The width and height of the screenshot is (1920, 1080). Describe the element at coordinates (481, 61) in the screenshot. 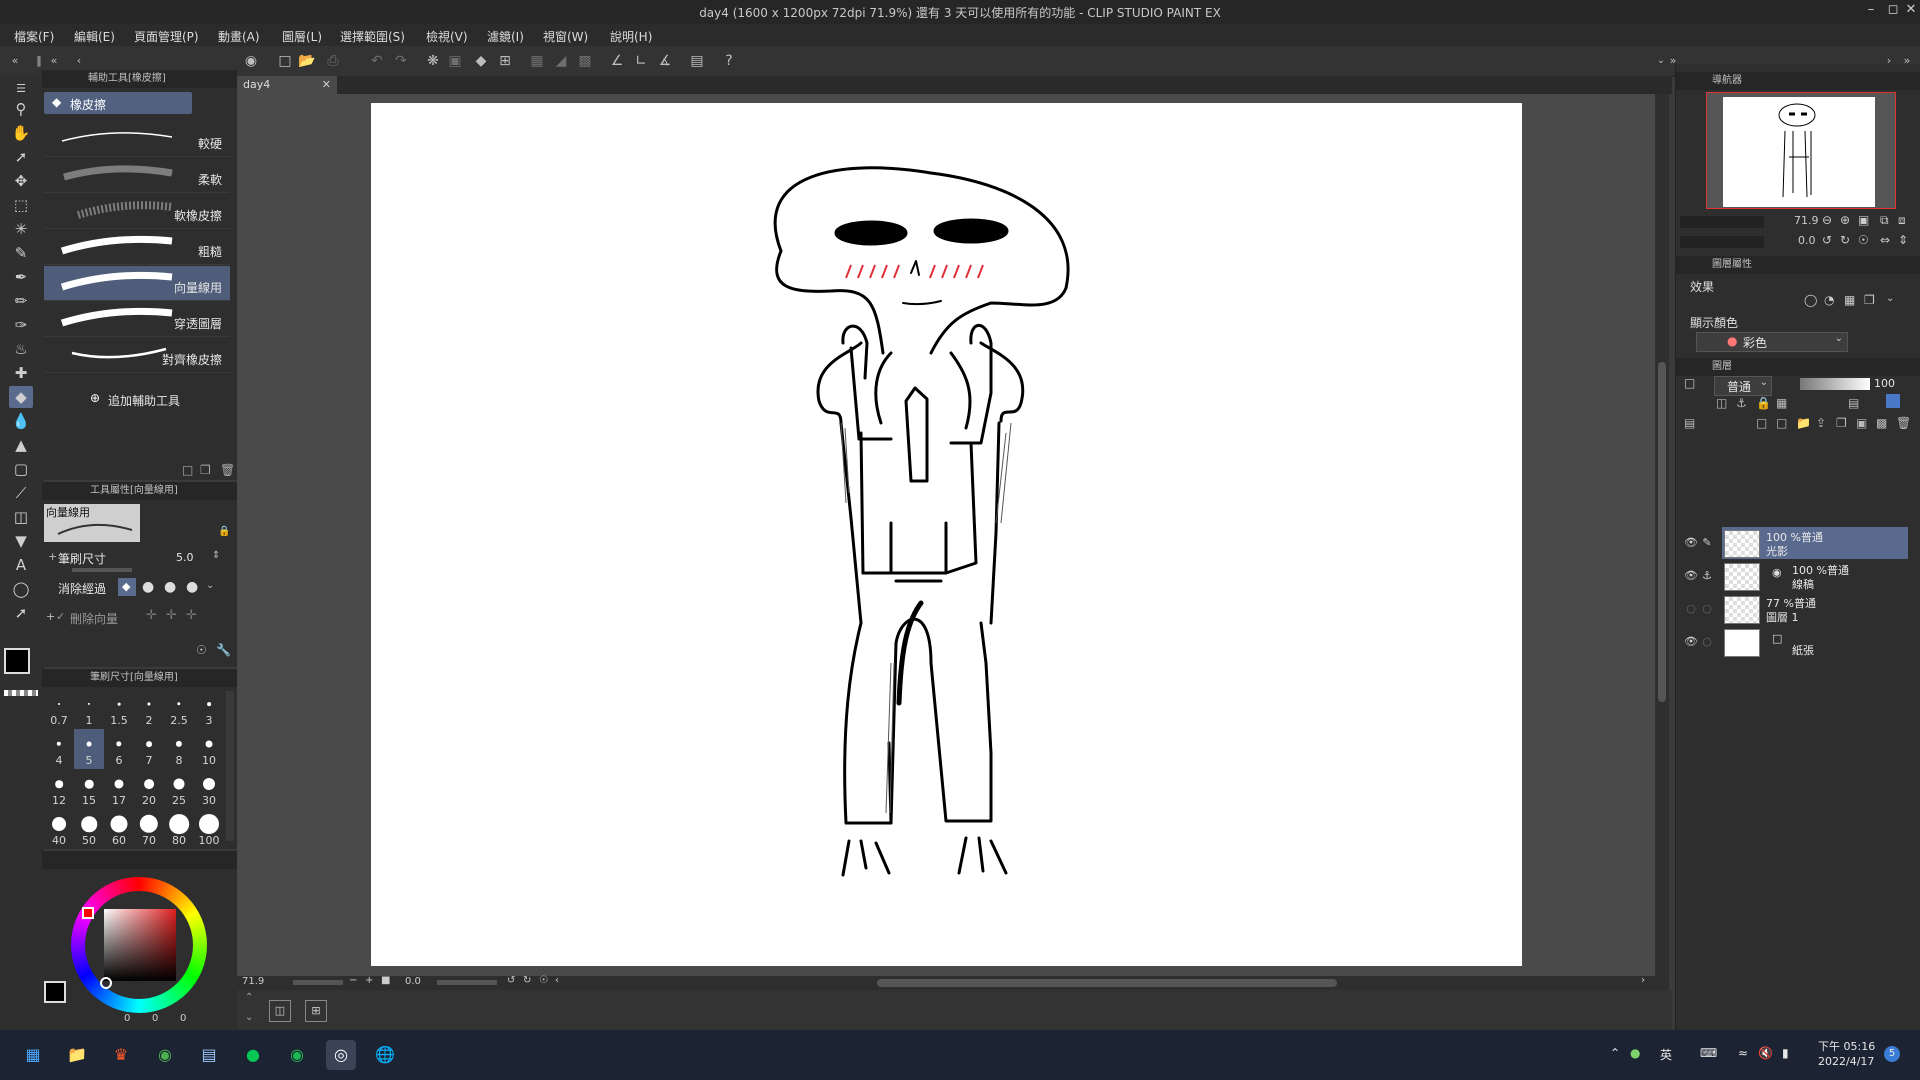

I see `fill-icon: ◆` at that location.